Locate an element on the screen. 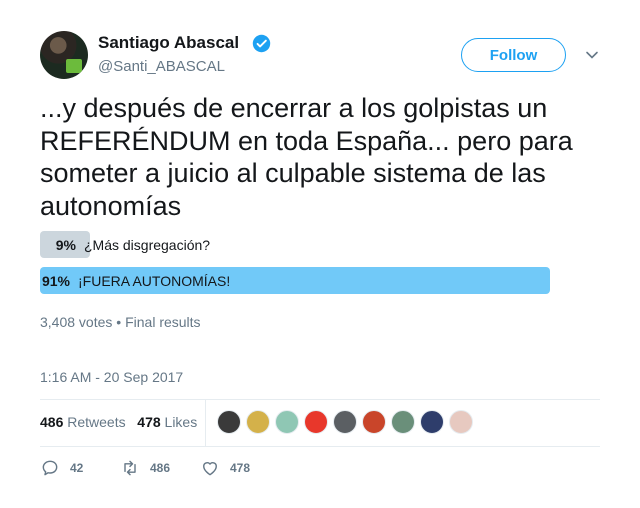 The height and width of the screenshot is (508, 640). chevron-down-icon is located at coordinates (592, 55).